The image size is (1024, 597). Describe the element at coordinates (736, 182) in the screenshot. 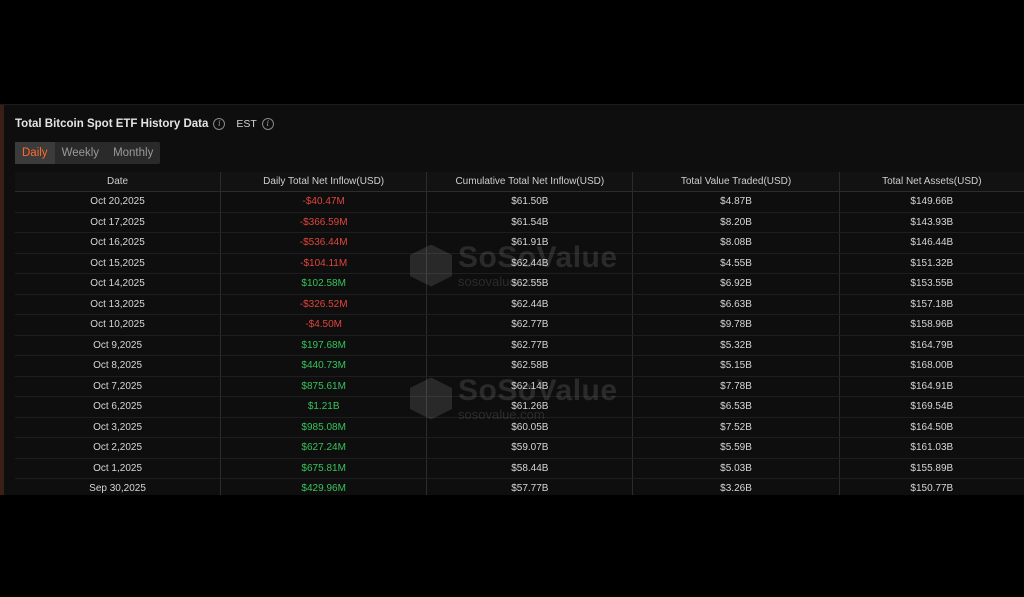

I see `column-header-value-traded: Total Value Traded(USD)` at that location.